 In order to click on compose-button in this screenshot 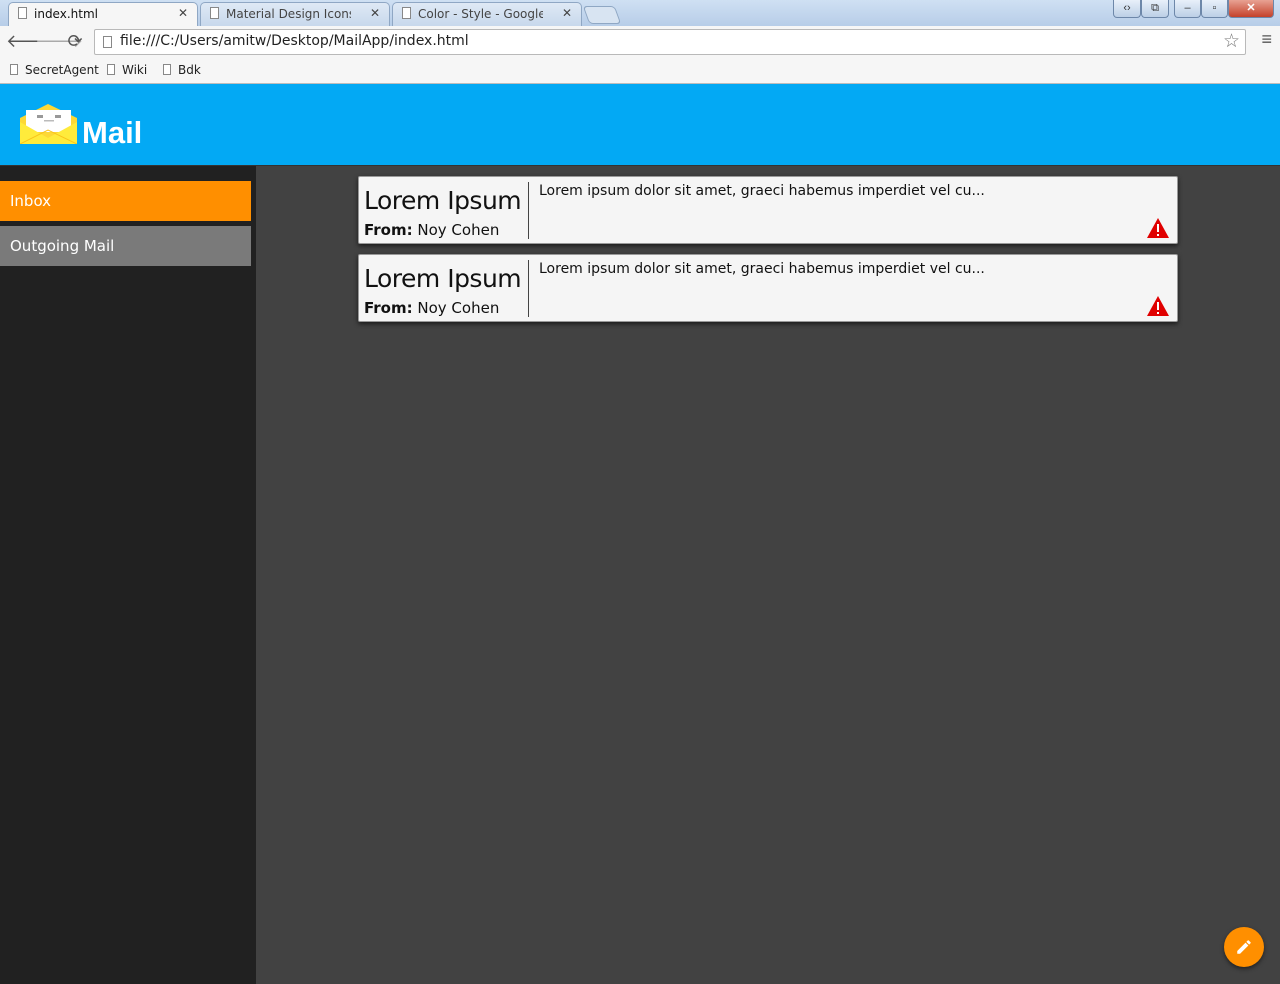, I will do `click(1244, 947)`.